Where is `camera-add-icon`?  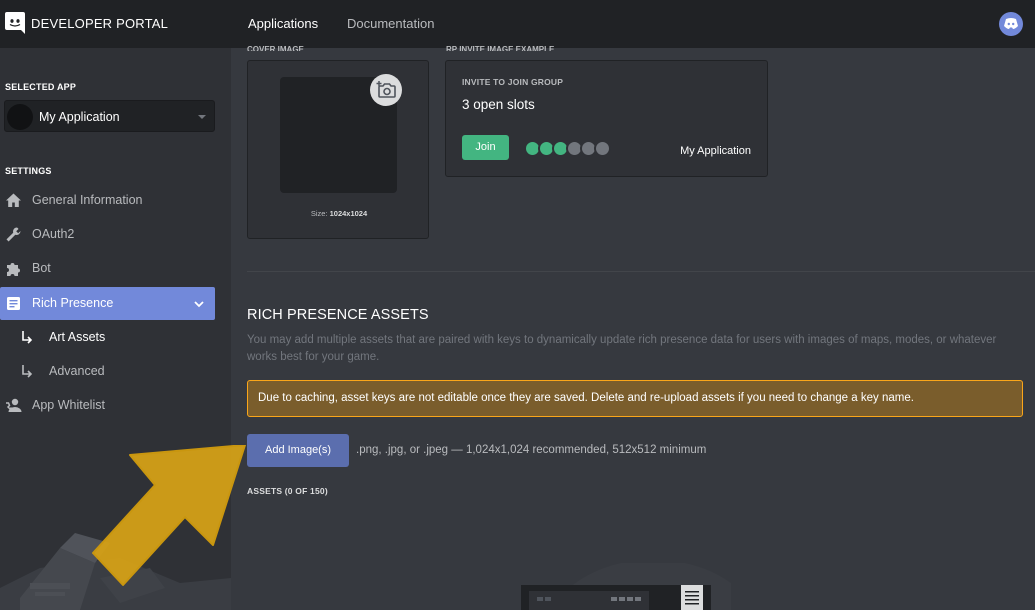 camera-add-icon is located at coordinates (386, 89).